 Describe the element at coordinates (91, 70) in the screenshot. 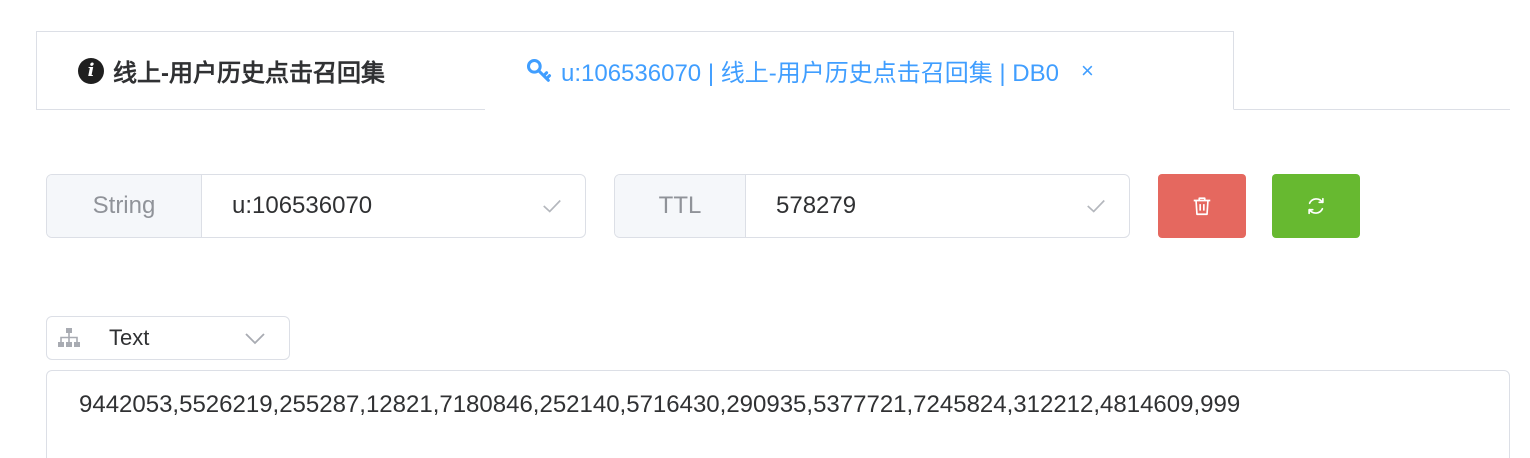

I see `info-icon: i` at that location.